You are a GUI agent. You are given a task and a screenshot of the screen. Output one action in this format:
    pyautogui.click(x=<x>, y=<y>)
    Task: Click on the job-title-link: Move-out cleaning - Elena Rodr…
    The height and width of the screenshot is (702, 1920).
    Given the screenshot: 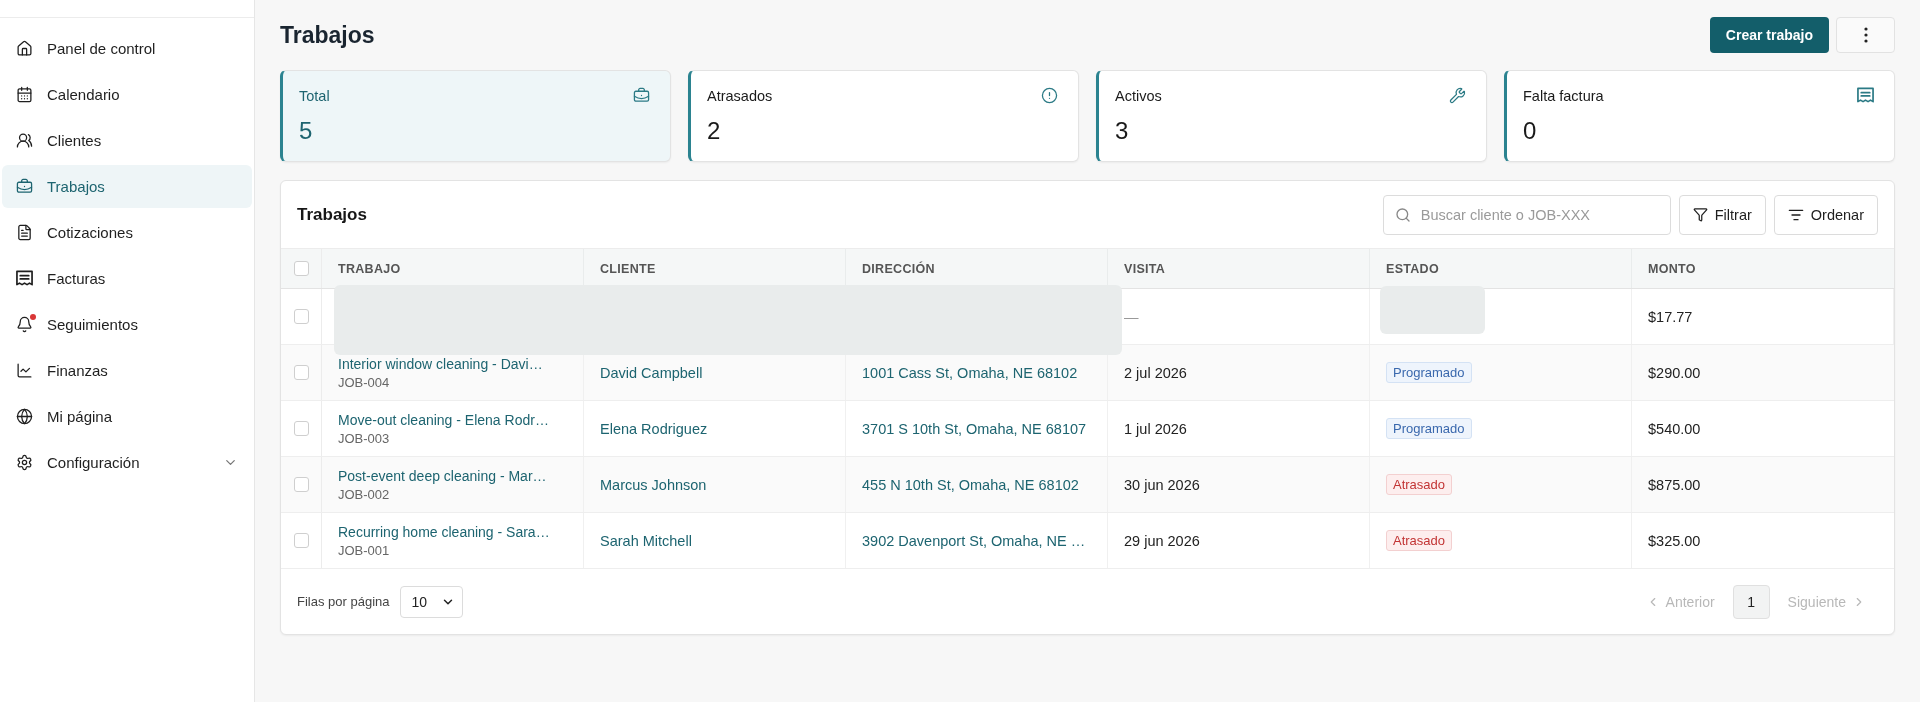 What is the action you would take?
    pyautogui.click(x=443, y=419)
    